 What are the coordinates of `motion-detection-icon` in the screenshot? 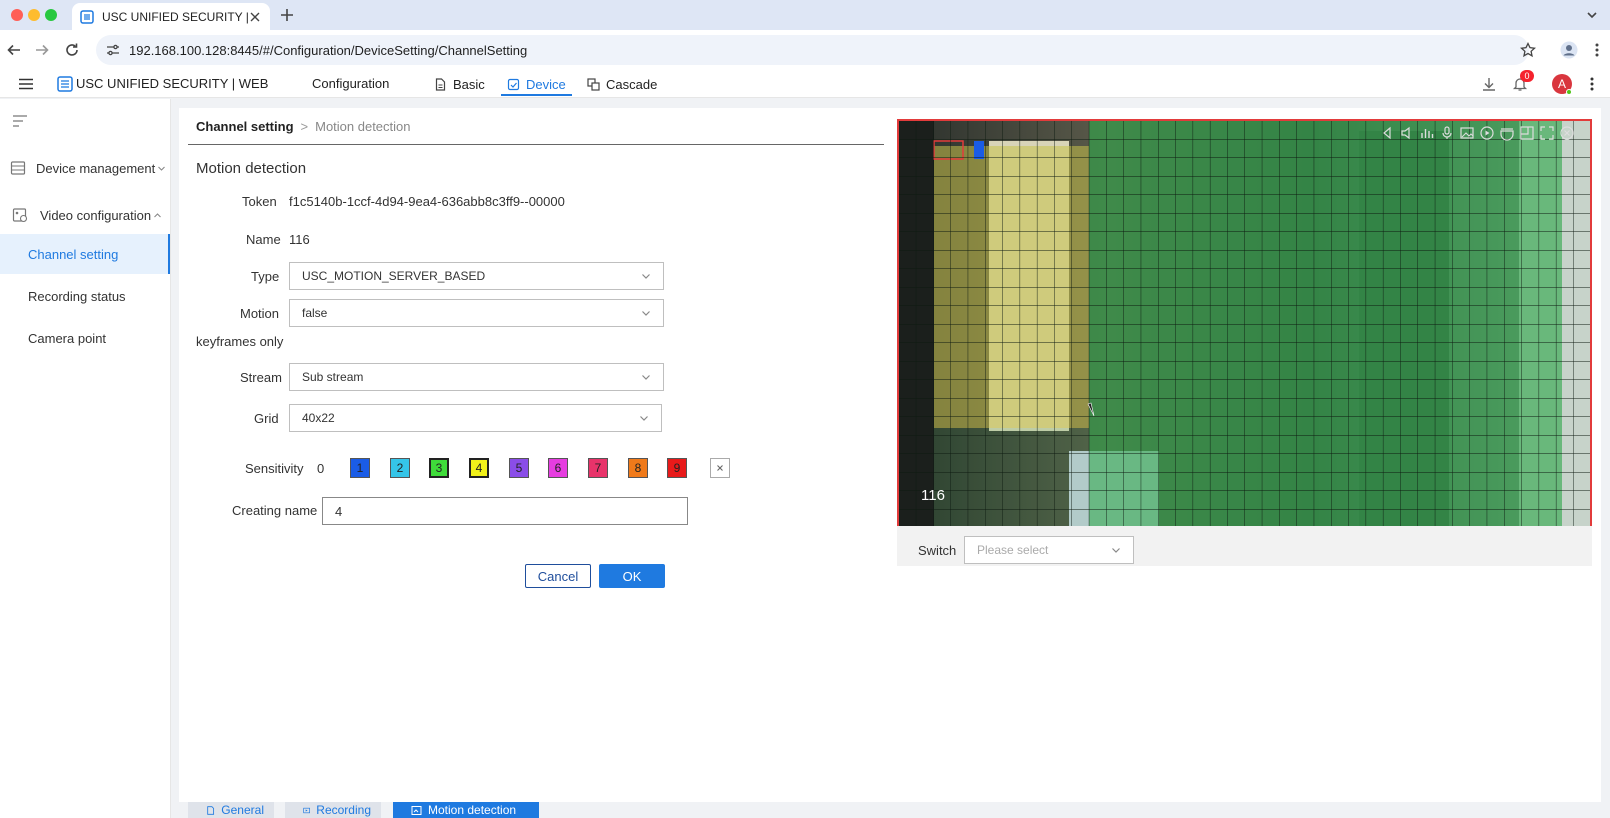 It's located at (416, 810).